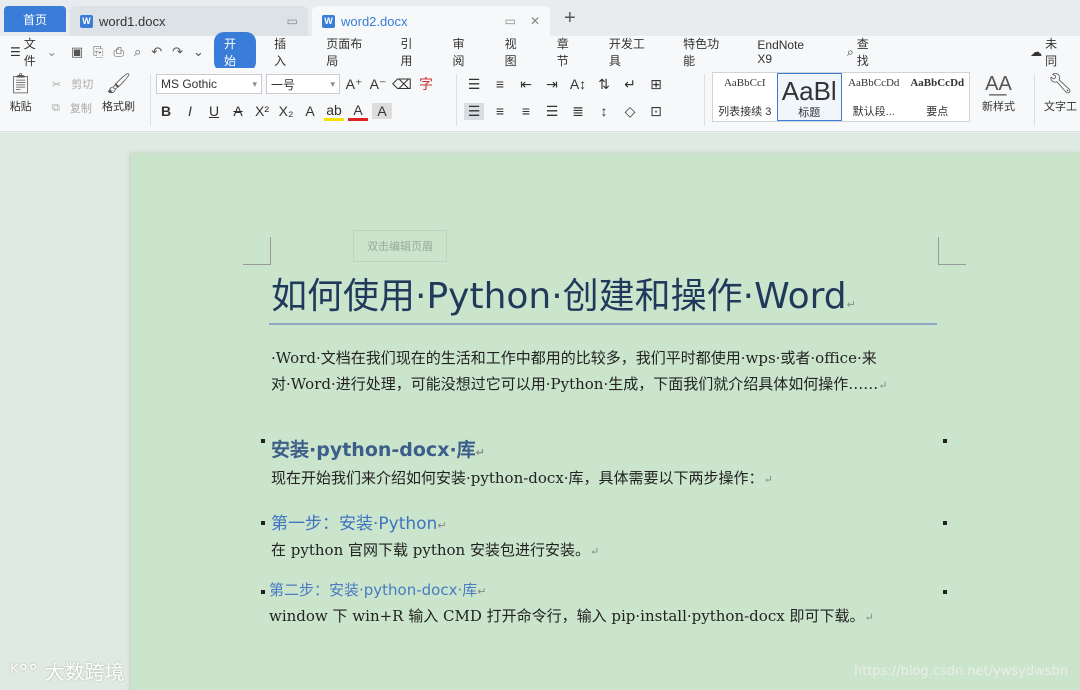 Image resolution: width=1080 pixels, height=690 pixels. Describe the element at coordinates (72, 84) in the screenshot. I see `cut-button: ✂ 剪切` at that location.